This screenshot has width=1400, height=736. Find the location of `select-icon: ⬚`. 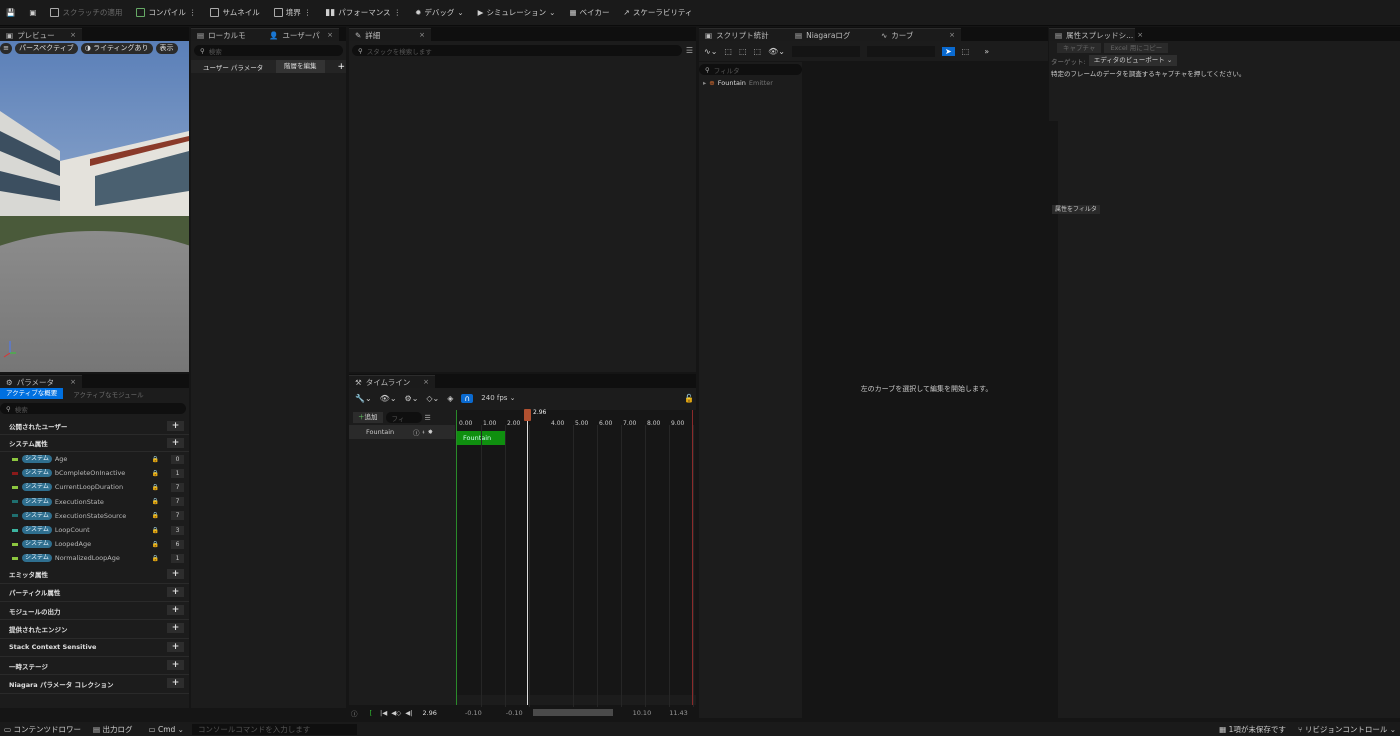

select-icon: ⬚ is located at coordinates (728, 51).